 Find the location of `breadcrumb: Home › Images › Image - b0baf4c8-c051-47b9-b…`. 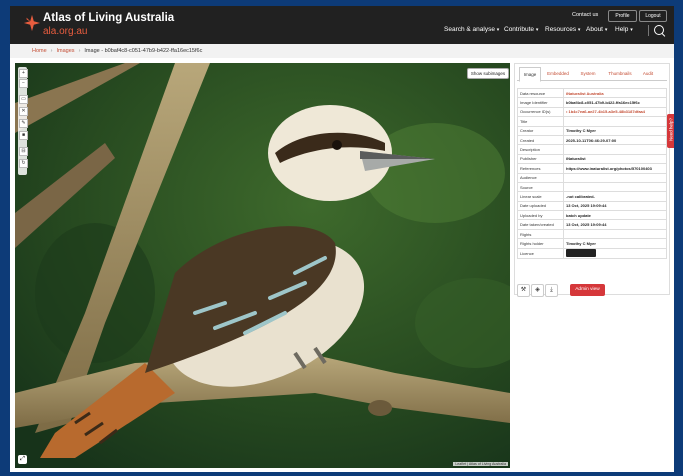

breadcrumb: Home › Images › Image - b0baf4c8-c051-47b9-b… is located at coordinates (342, 51).